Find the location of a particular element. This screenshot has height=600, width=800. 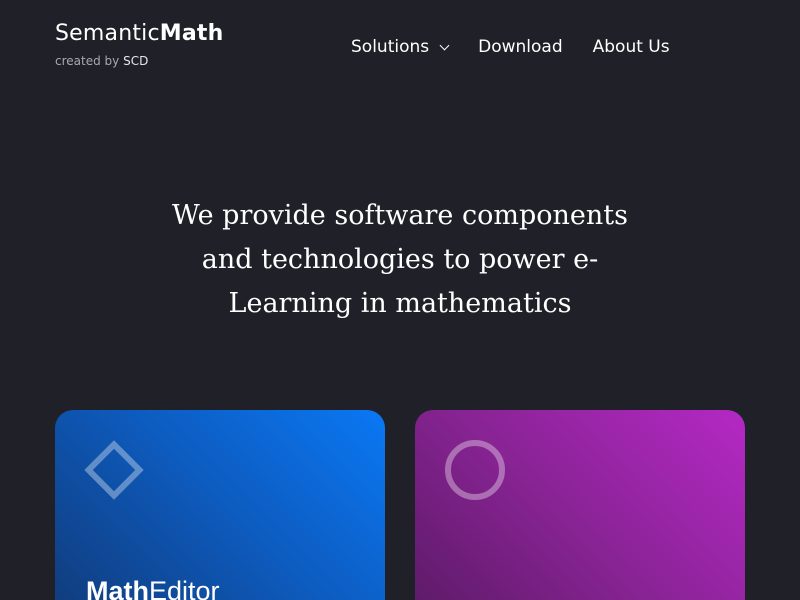

math-editor-card-title: MathEditor is located at coordinates (153, 587).